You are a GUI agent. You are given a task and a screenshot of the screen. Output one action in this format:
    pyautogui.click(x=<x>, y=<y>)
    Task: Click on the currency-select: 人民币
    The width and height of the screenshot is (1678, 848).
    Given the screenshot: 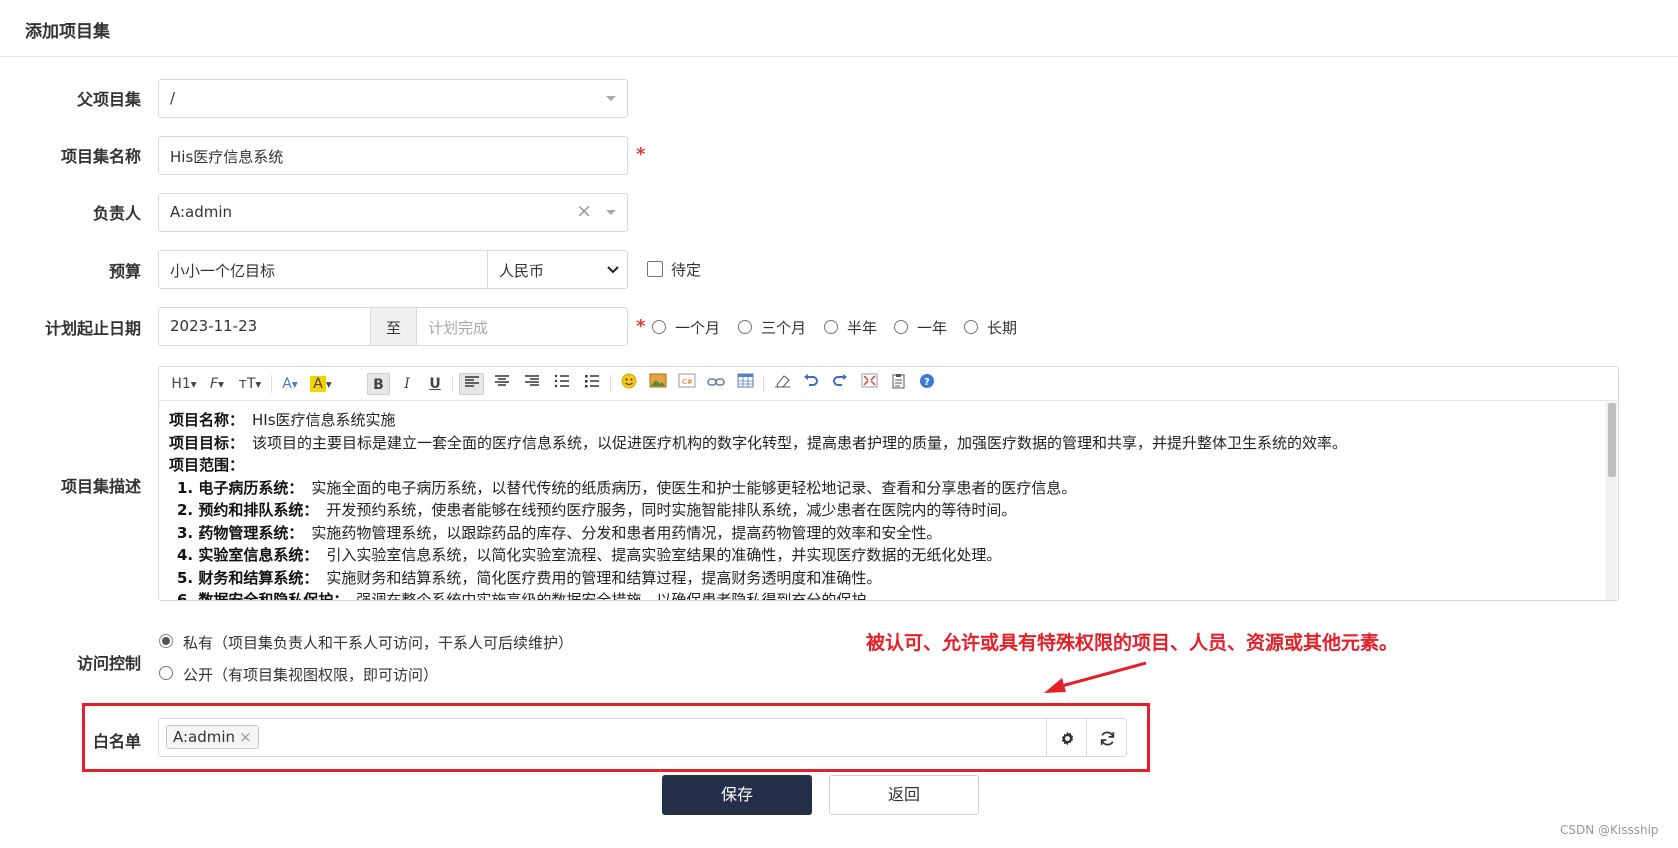 What is the action you would take?
    pyautogui.click(x=557, y=269)
    